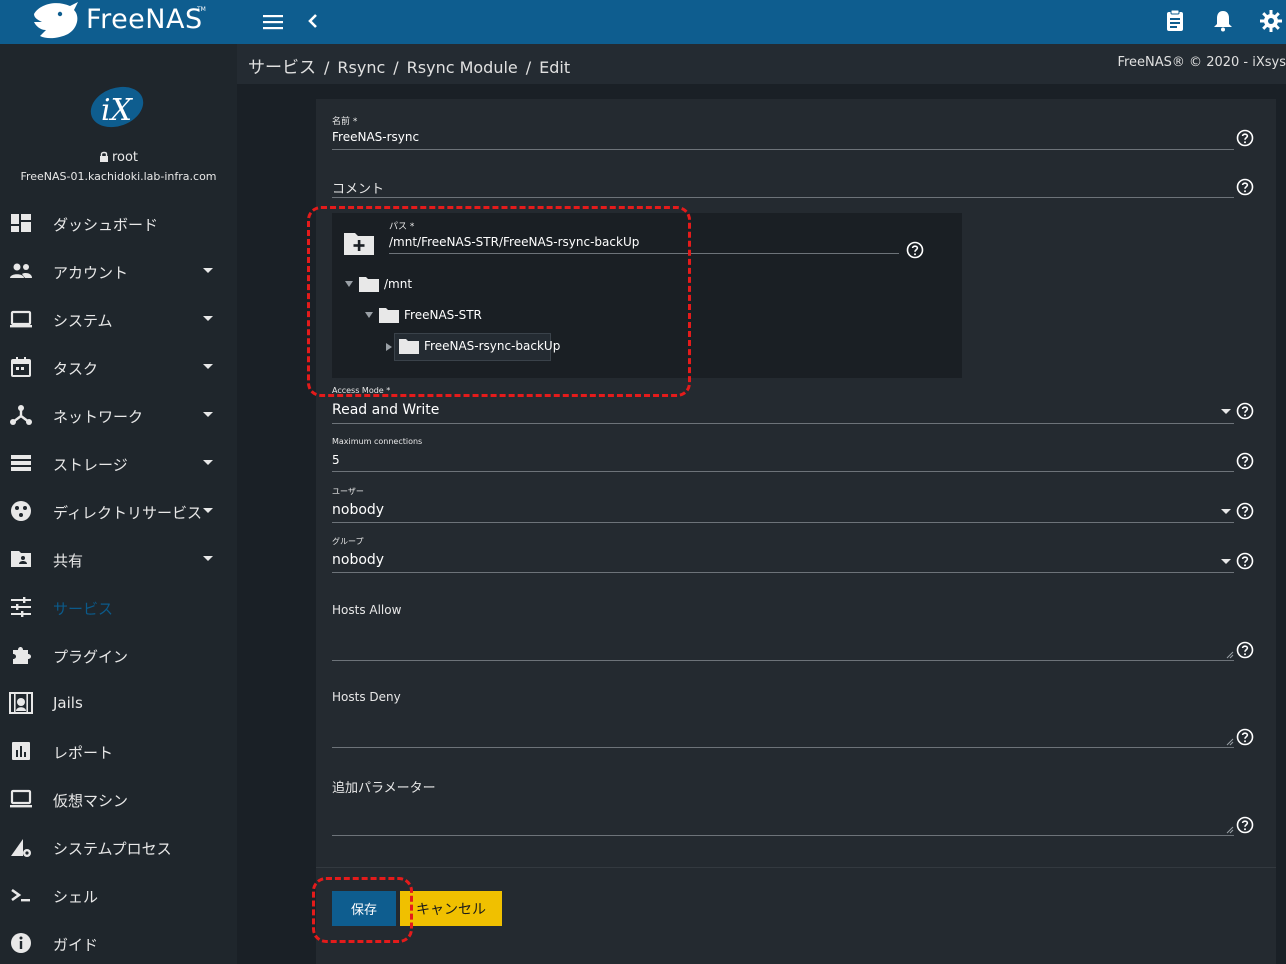 The height and width of the screenshot is (964, 1286). I want to click on storage-icon, so click(21, 463).